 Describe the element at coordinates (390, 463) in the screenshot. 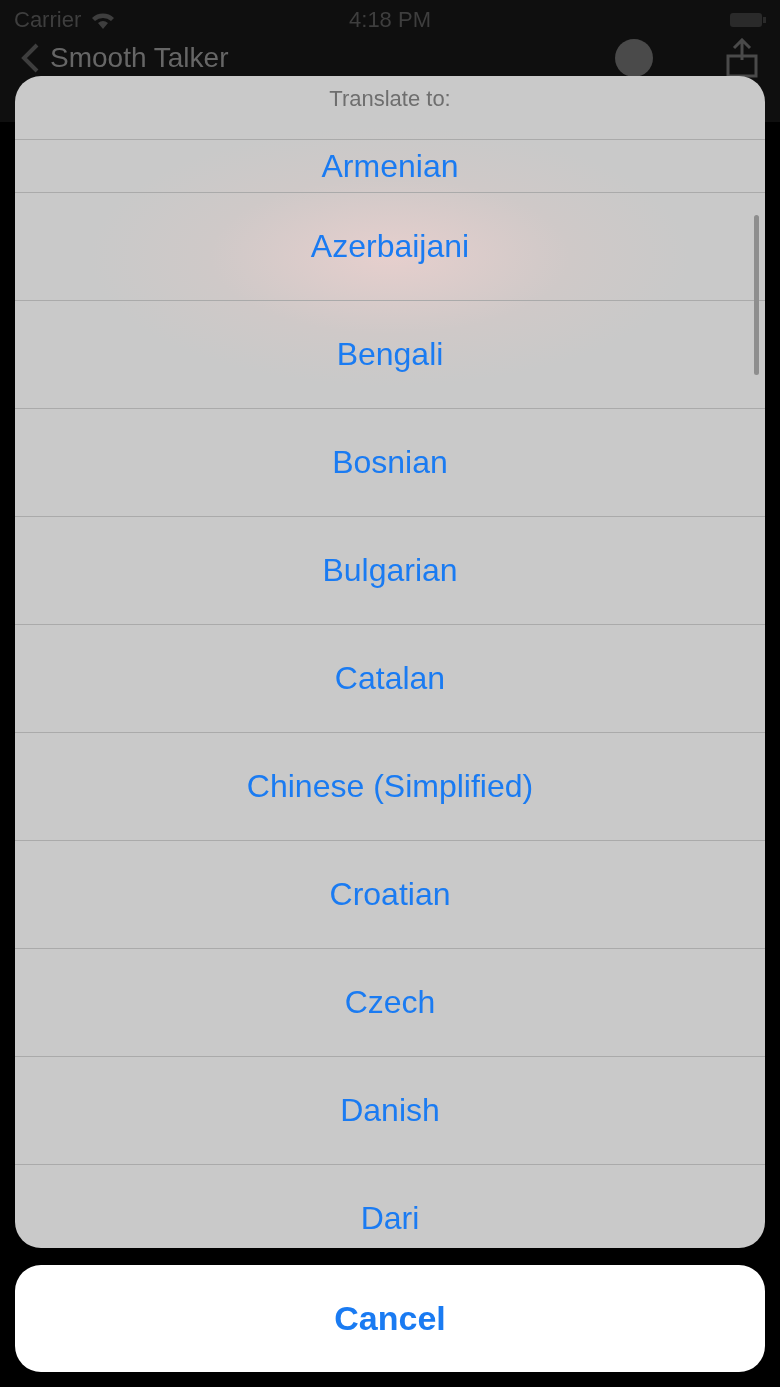

I see `language-option: Bosnian` at that location.